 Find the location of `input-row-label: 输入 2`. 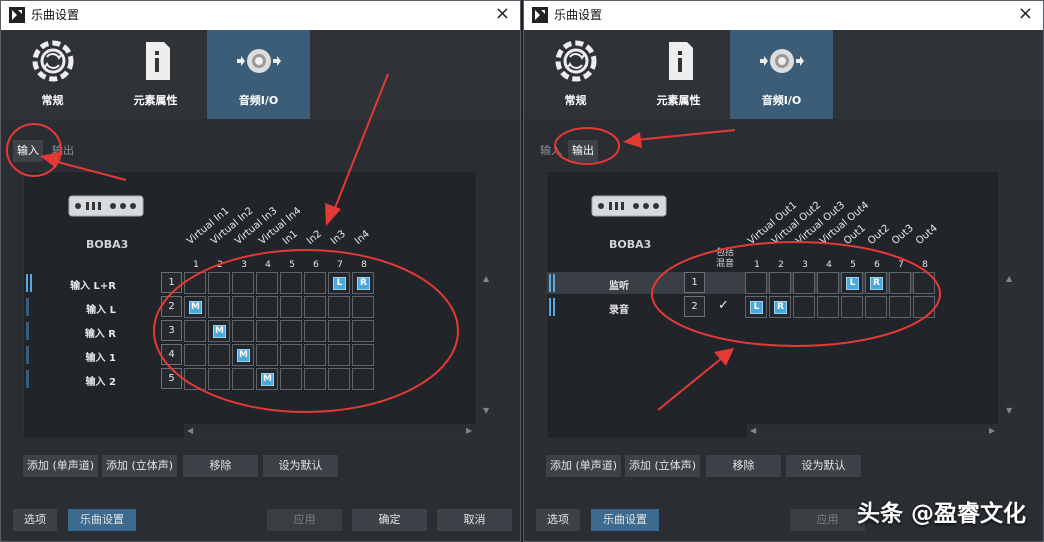

input-row-label: 输入 2 is located at coordinates (90, 380).